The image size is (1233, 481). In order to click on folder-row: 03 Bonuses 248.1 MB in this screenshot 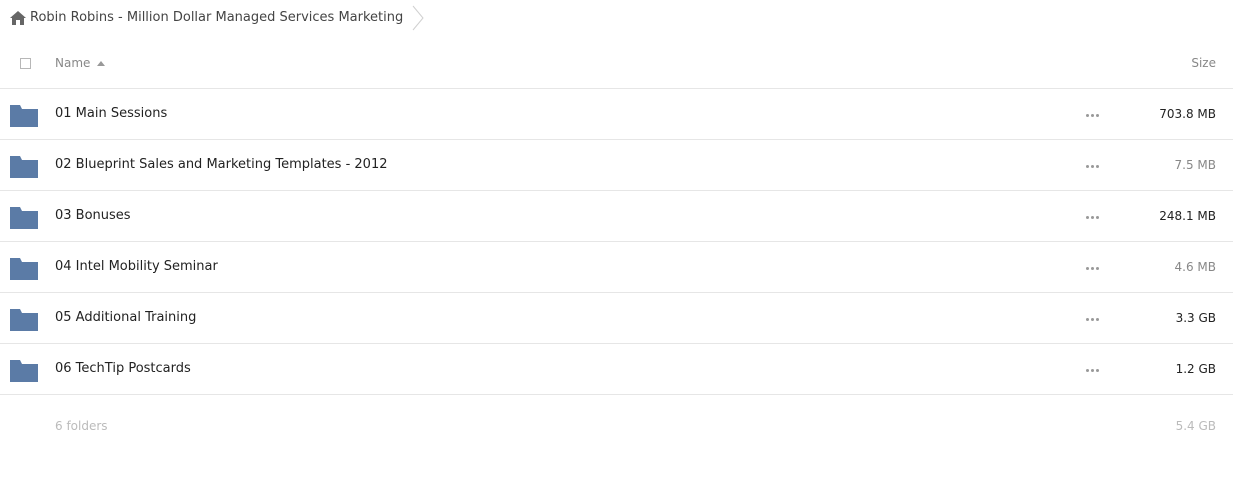, I will do `click(616, 216)`.